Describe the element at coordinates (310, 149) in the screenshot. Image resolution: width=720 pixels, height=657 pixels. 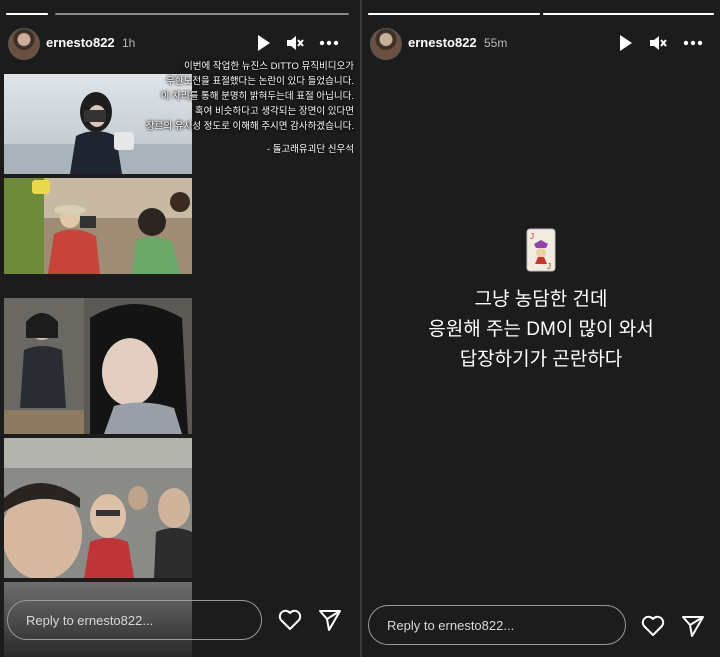
I see `caption-credit: - 돌고래유괴단 신우석` at that location.